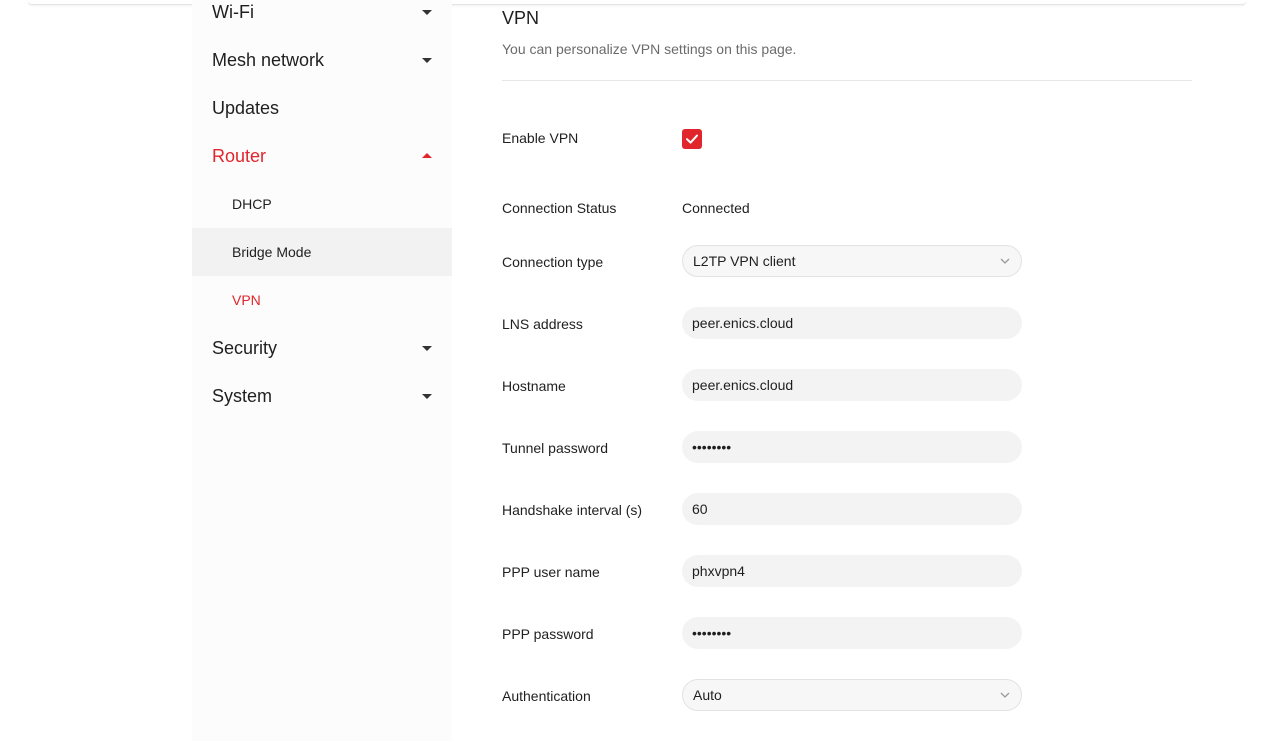 The height and width of the screenshot is (741, 1277). Describe the element at coordinates (553, 262) in the screenshot. I see `connection-type-label: Connection type` at that location.